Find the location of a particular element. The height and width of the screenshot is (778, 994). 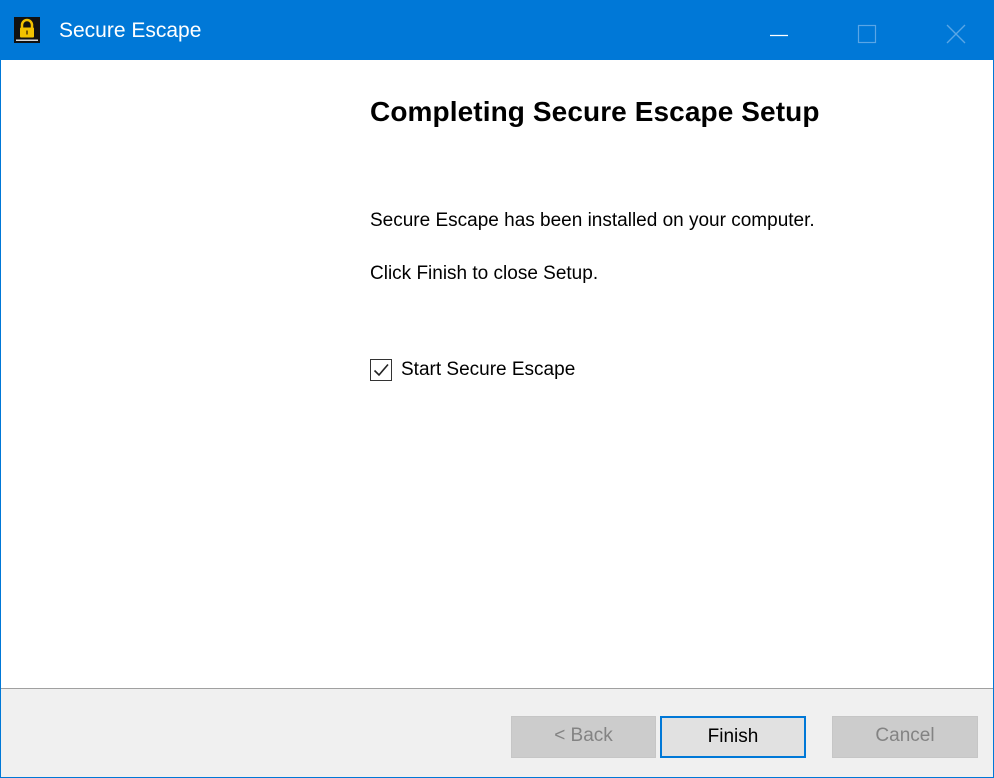

close-button is located at coordinates (956, 30).